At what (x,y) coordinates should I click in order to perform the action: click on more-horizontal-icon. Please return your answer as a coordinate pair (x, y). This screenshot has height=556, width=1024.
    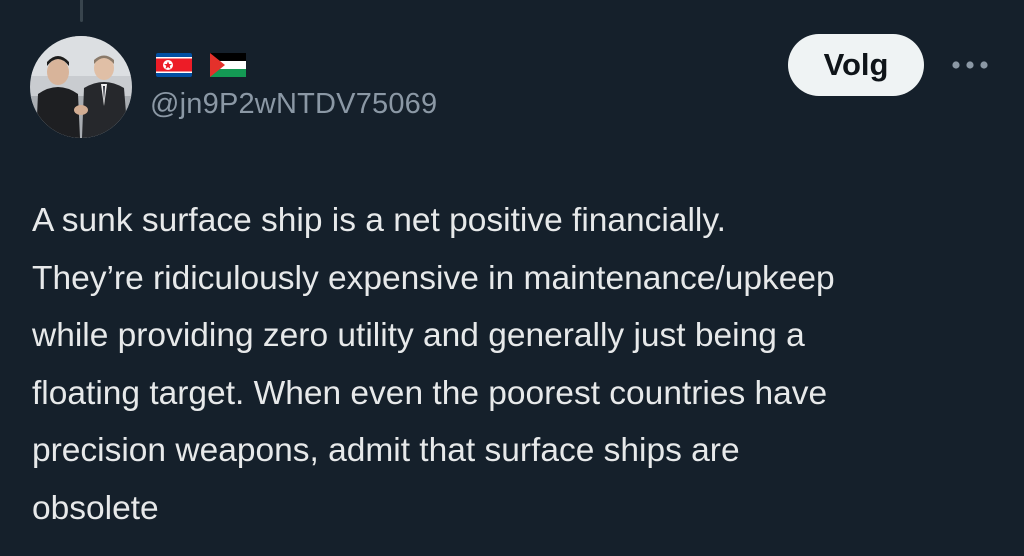
    Looking at the image, I should click on (970, 65).